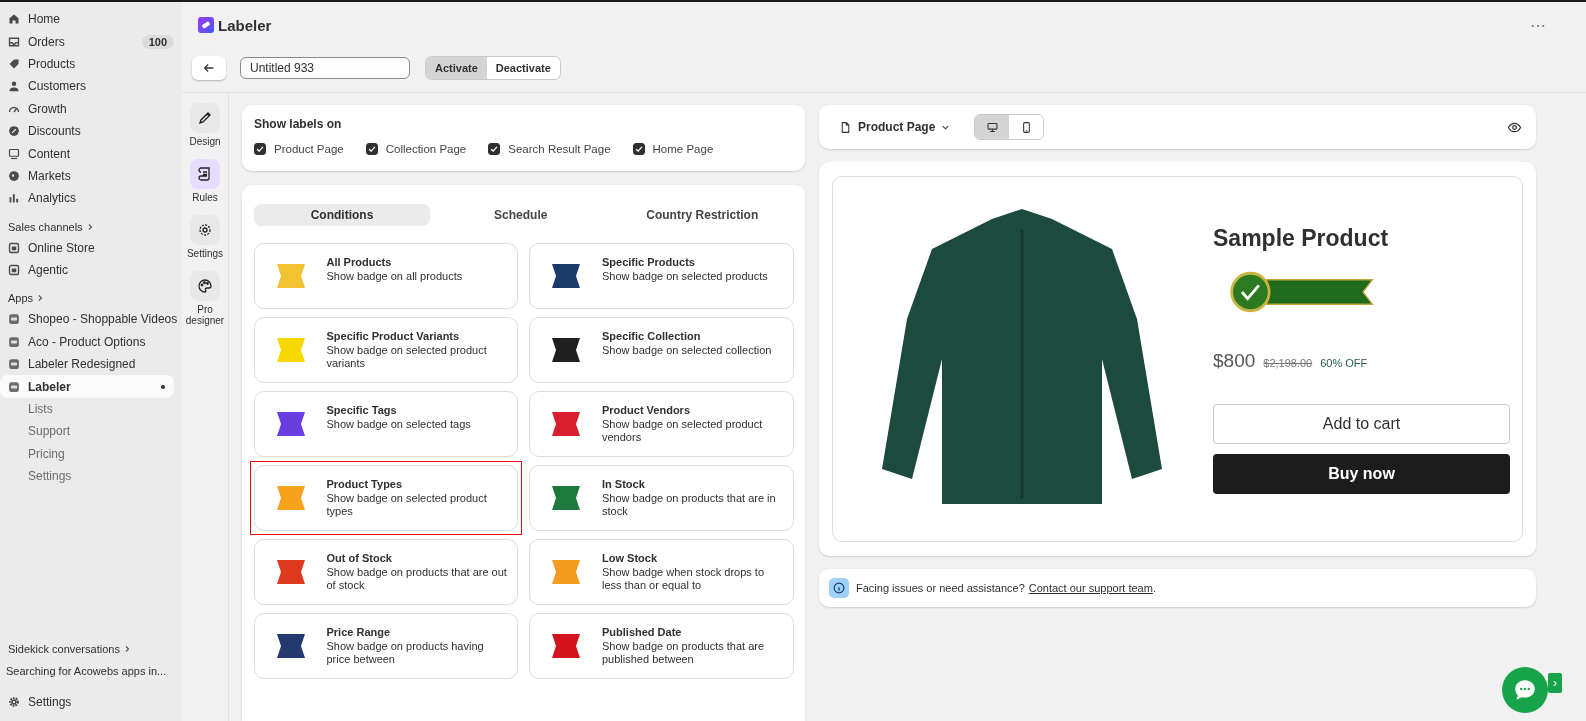  What do you see at coordinates (14, 19) in the screenshot?
I see `home-icon` at bounding box center [14, 19].